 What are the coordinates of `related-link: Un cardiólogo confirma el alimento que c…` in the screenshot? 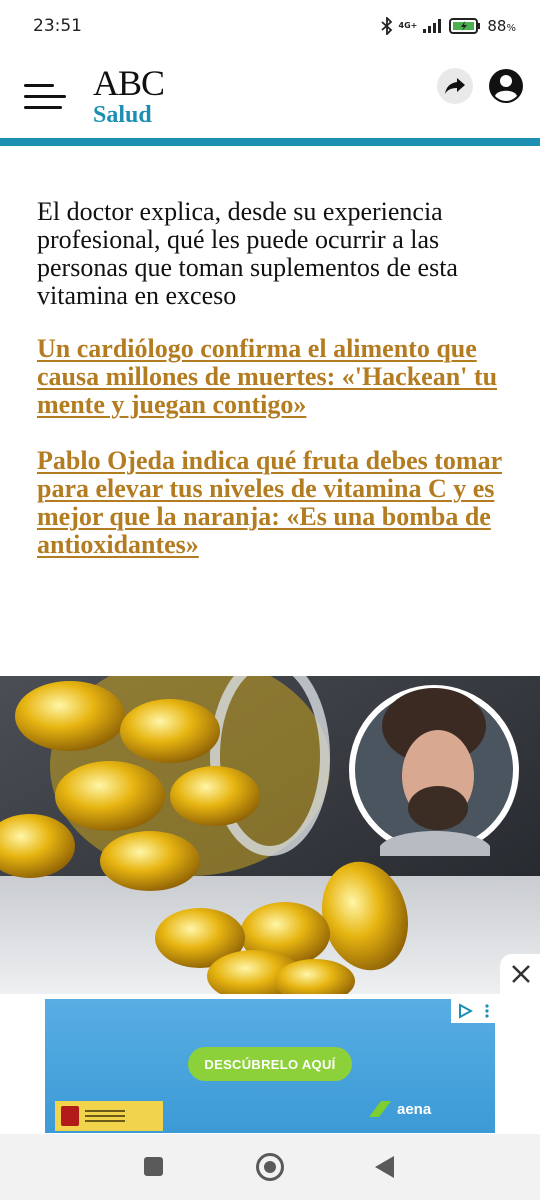 It's located at (277, 377).